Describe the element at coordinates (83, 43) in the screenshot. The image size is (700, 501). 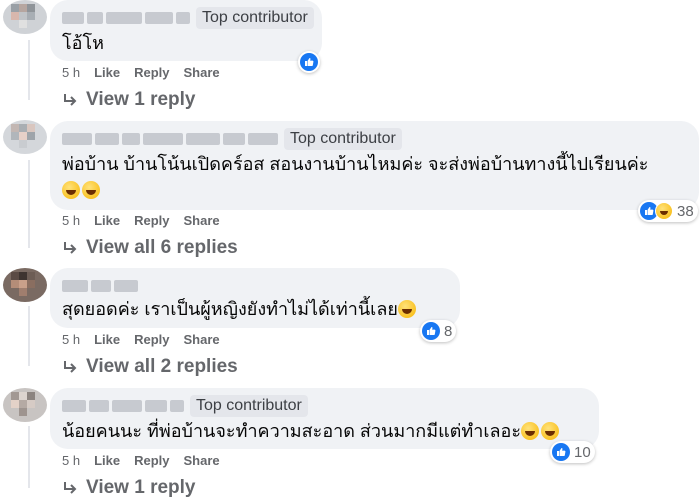
I see `comment-text: โอ้โห` at that location.